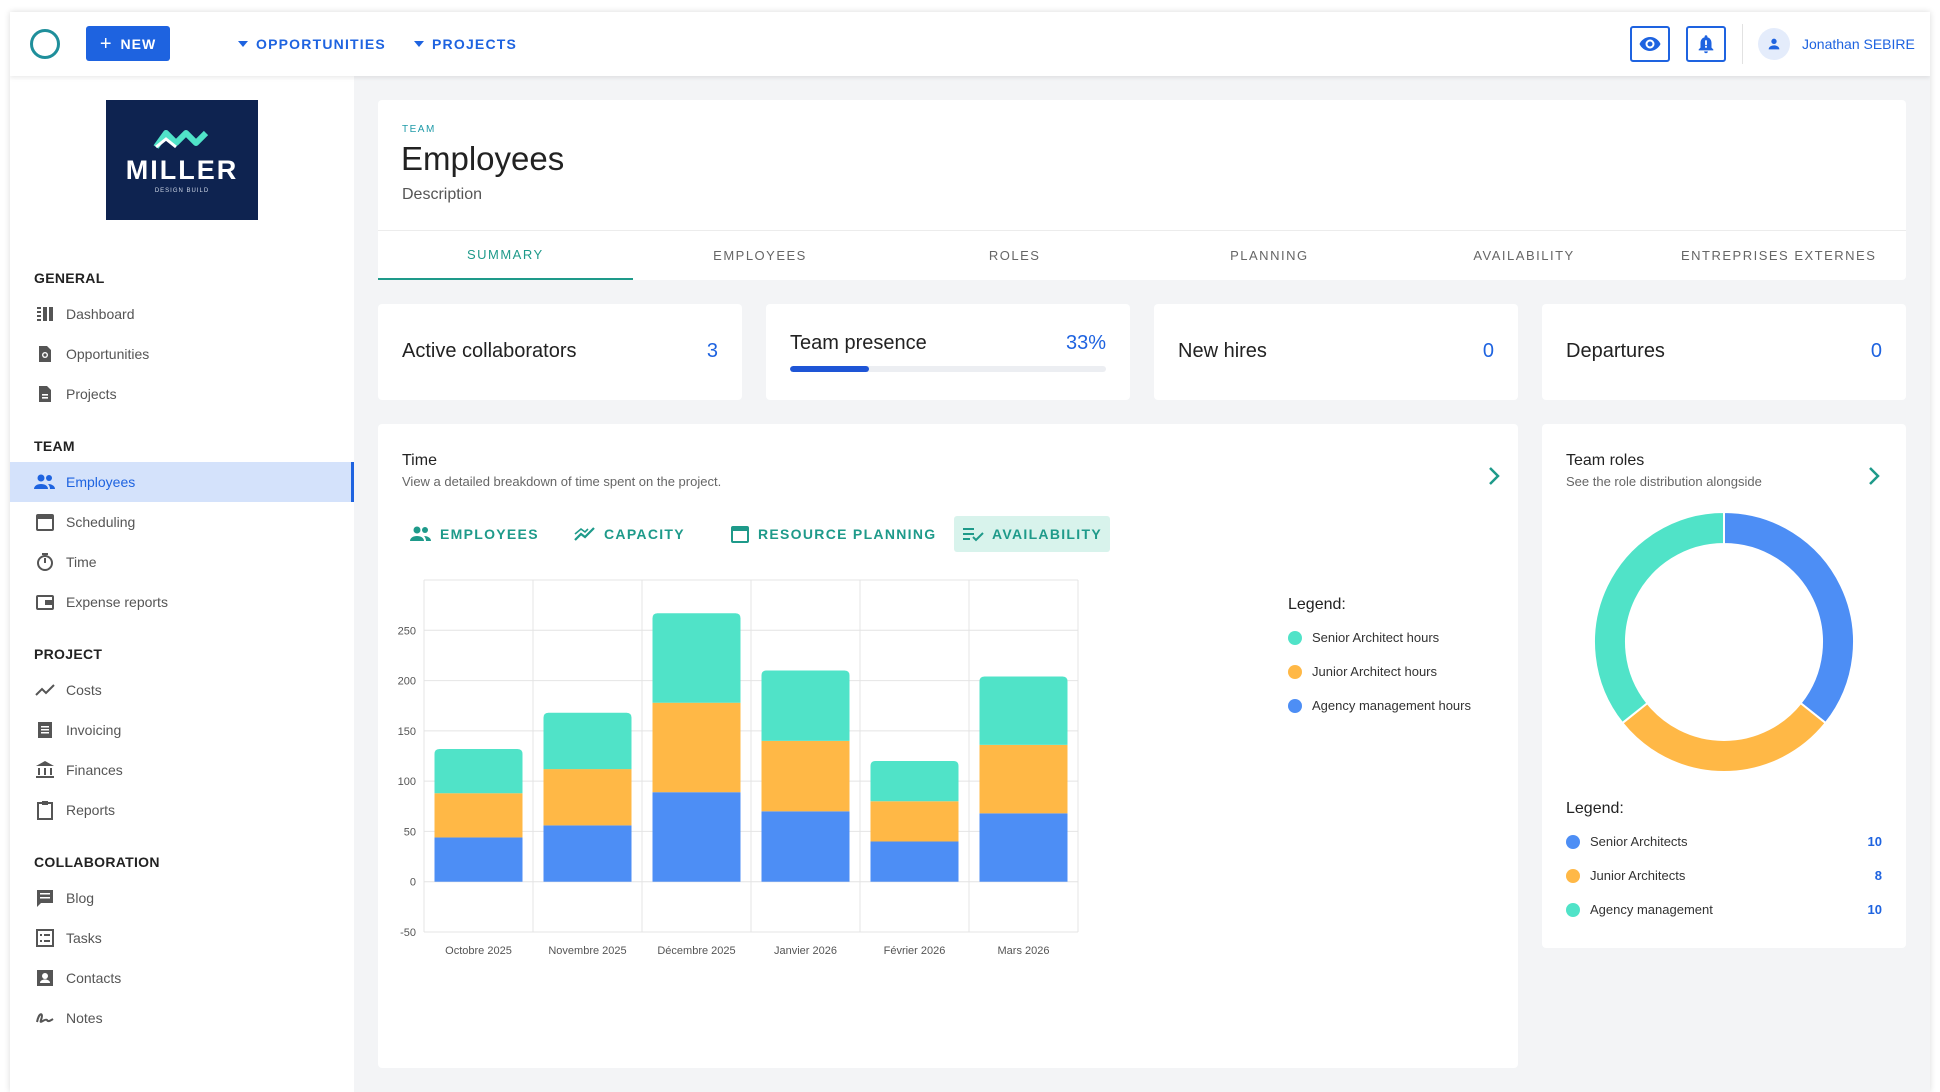 This screenshot has height=1092, width=1940. What do you see at coordinates (1778, 255) in the screenshot?
I see `tab-entreprises-externes: ENTREPRISES EXTERNES` at bounding box center [1778, 255].